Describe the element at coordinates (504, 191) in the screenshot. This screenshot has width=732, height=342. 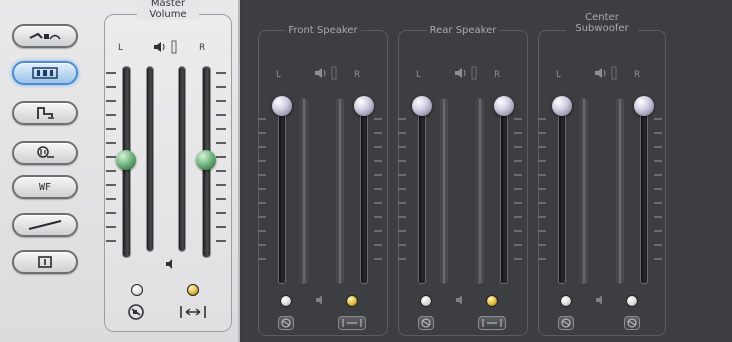
I see `rear-right-track` at that location.